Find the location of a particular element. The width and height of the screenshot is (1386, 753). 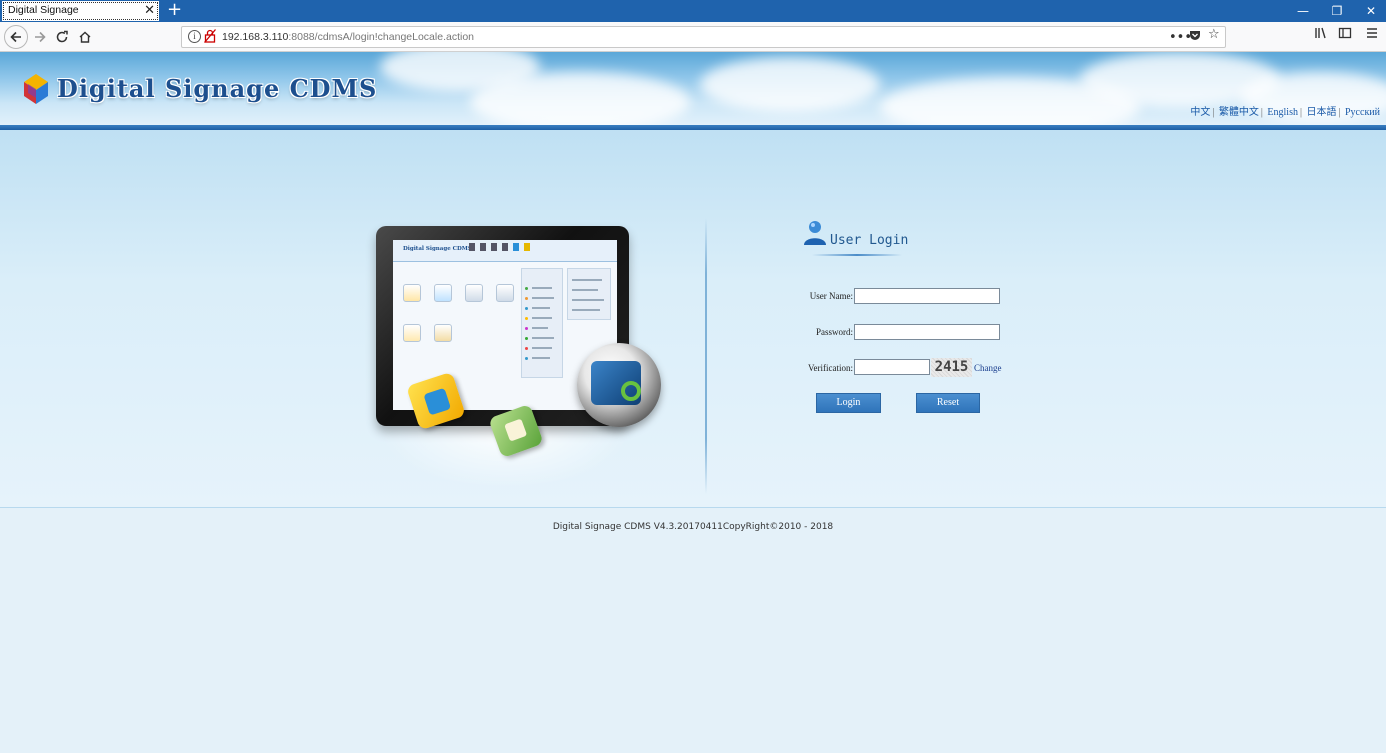

lang-english: English is located at coordinates (1282, 112).